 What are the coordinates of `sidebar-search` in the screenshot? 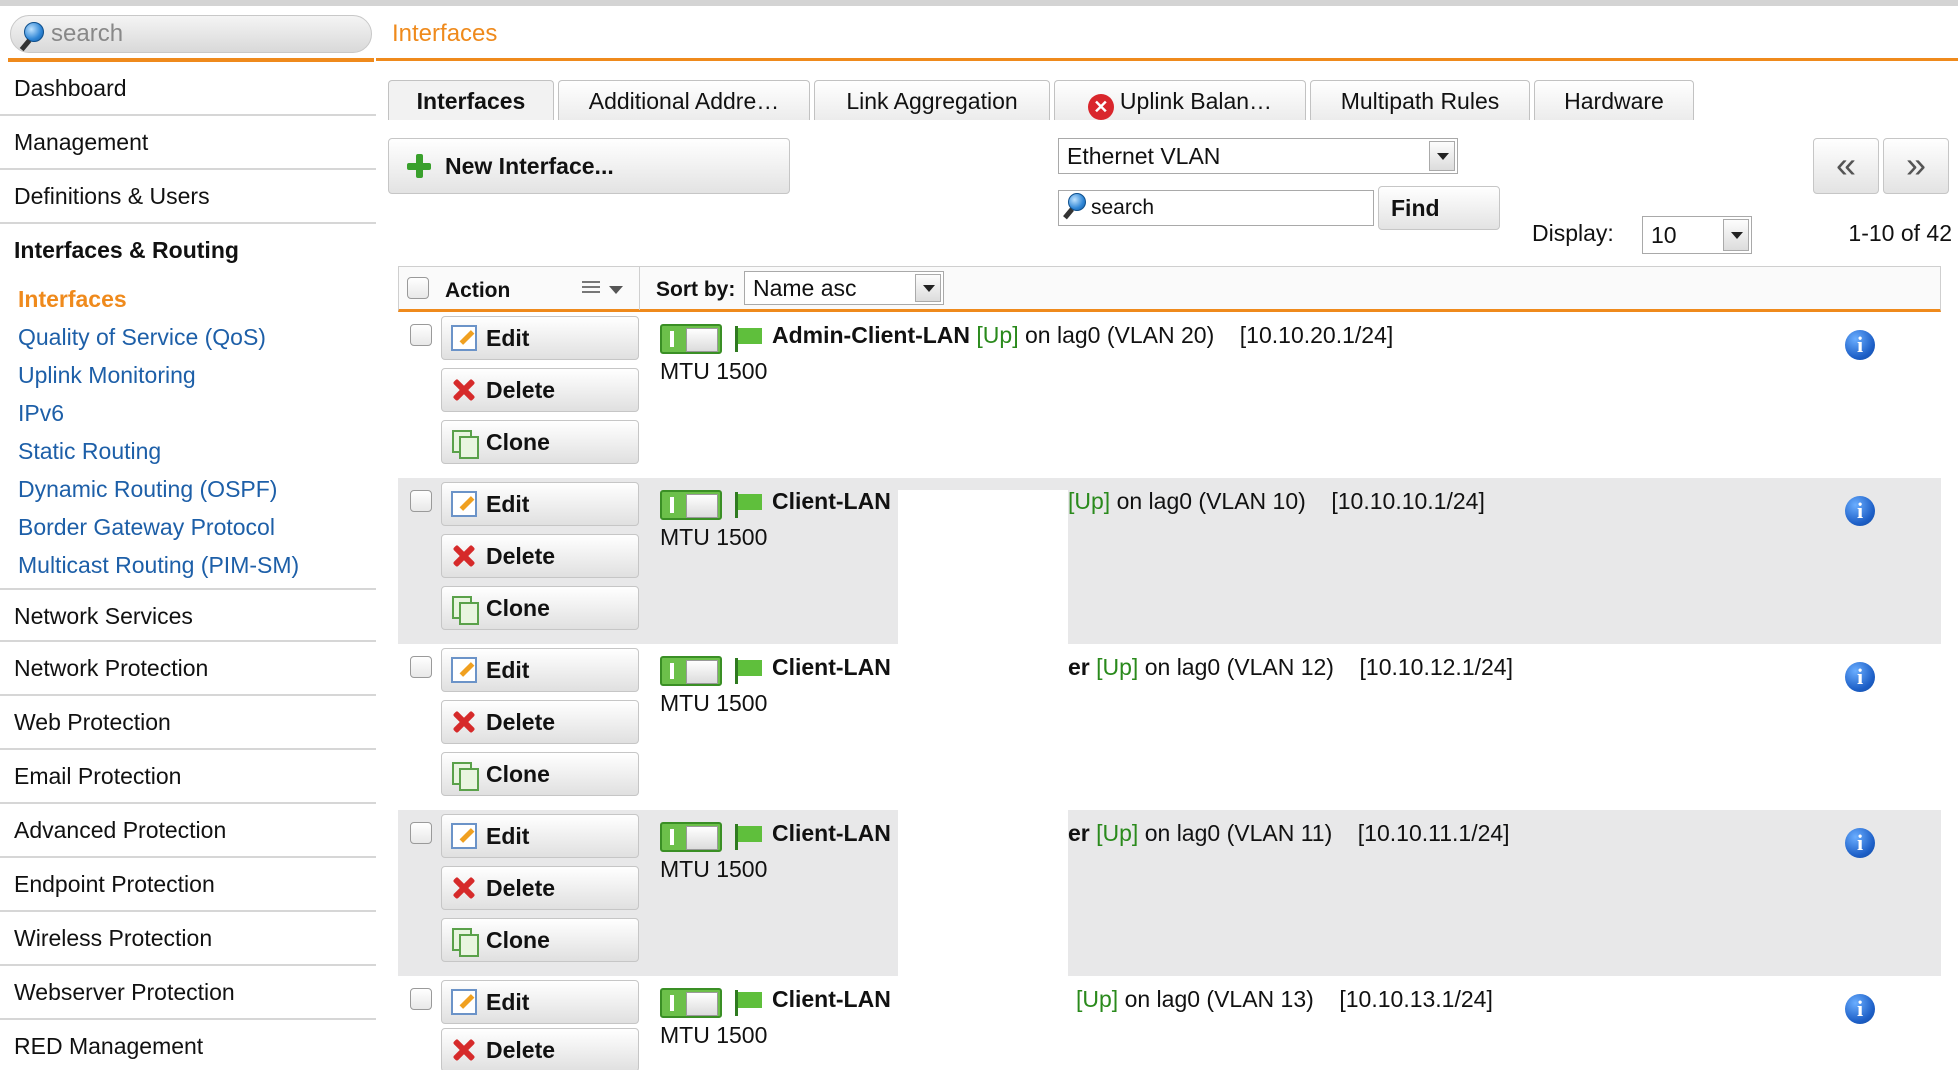 It's located at (191, 34).